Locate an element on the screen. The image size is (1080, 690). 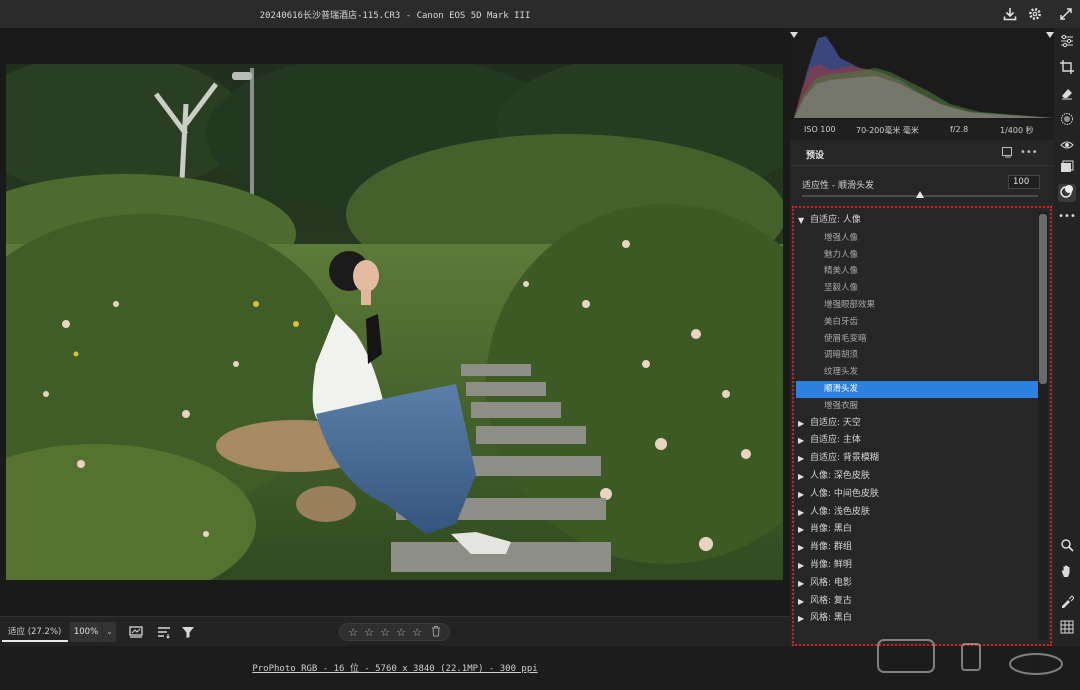
preset-group: ▼ 自适应: 人像 is located at coordinates (917, 221).